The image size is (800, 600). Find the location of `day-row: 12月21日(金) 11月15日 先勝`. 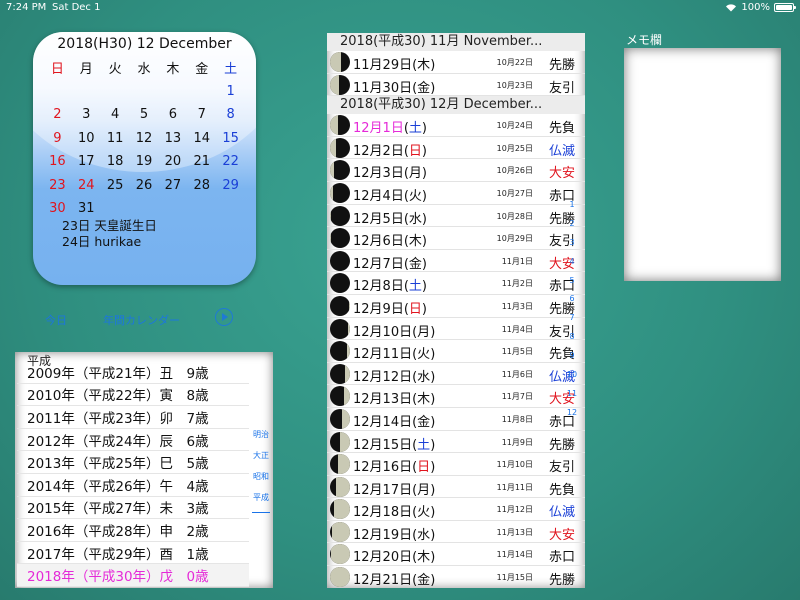

day-row: 12月21日(金) 11月15日 先勝 is located at coordinates (456, 577).